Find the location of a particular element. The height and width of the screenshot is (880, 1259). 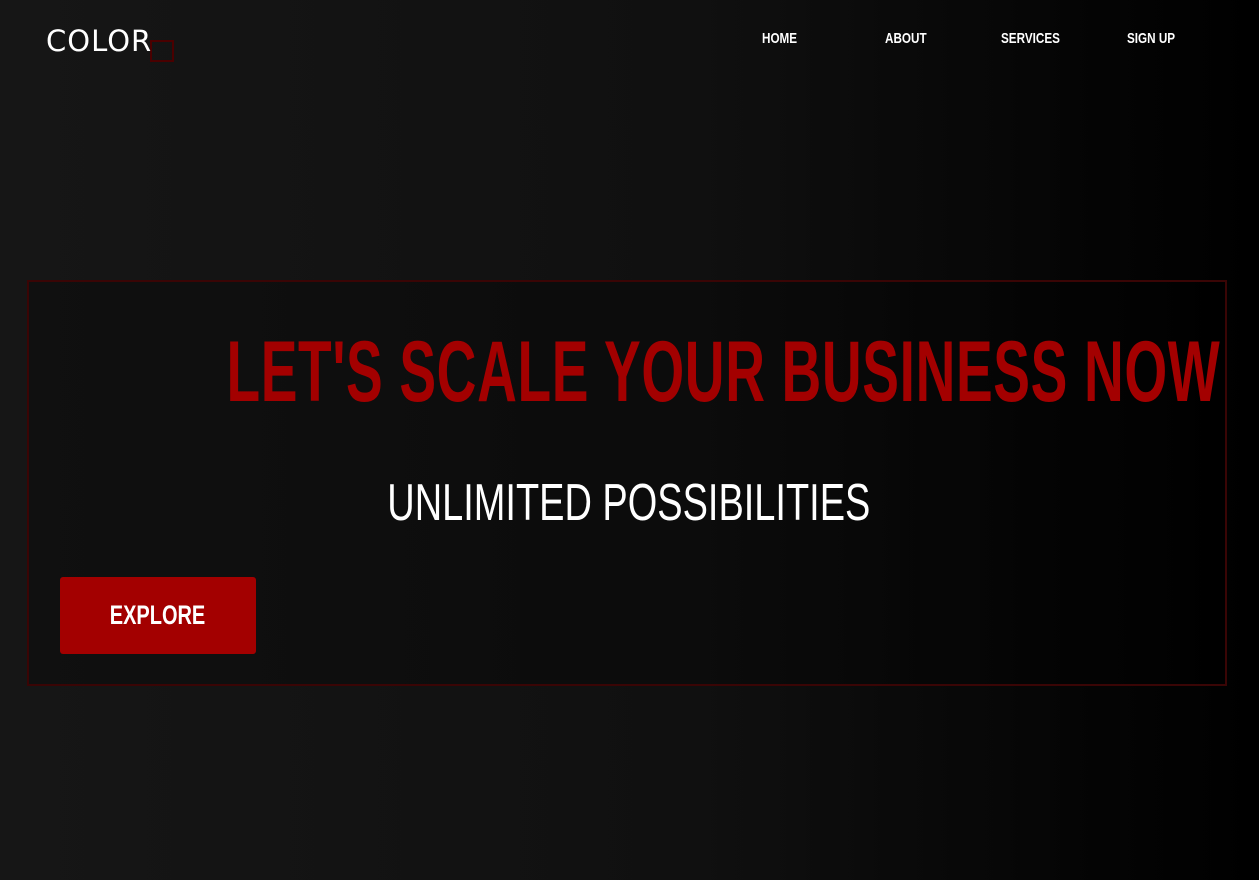

brand-logo: COLOR is located at coordinates (110, 44).